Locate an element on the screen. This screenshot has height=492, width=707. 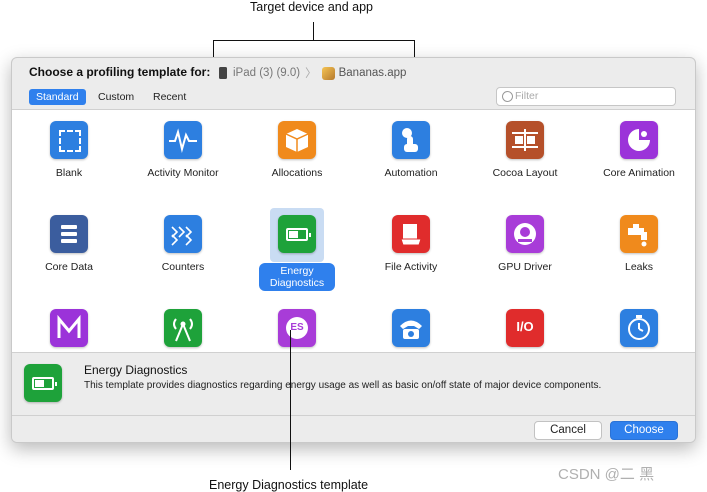
tab-standard: Standard is located at coordinates (57, 97).